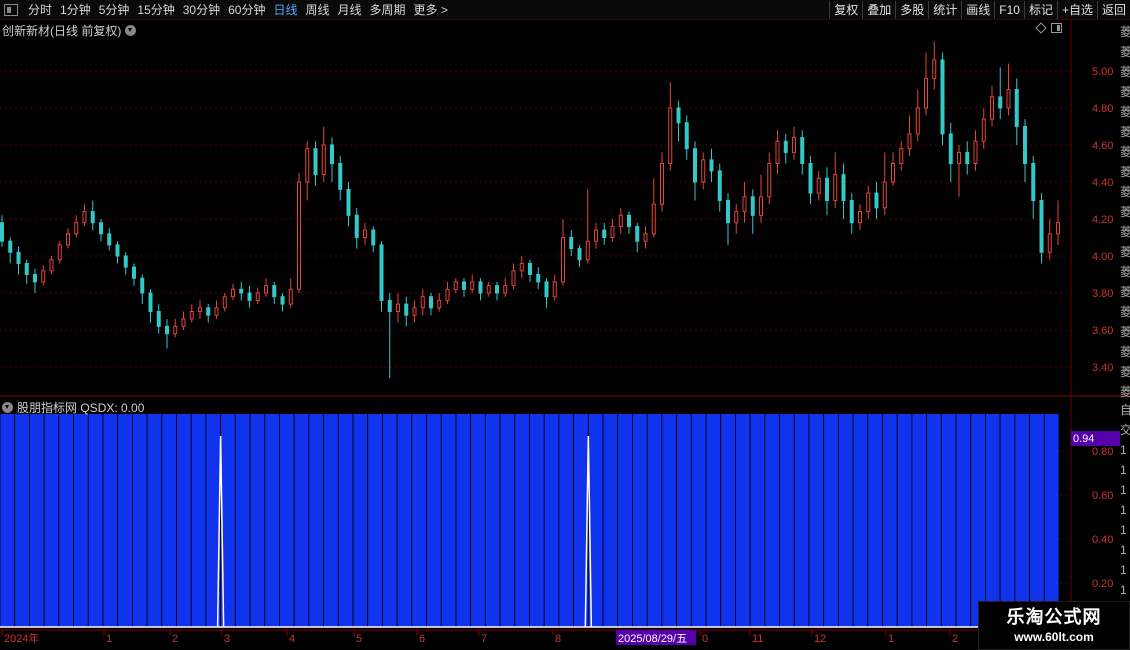 The image size is (1130, 650). Describe the element at coordinates (1102, 220) in the screenshot. I see `price-tick-label: 4.20` at that location.